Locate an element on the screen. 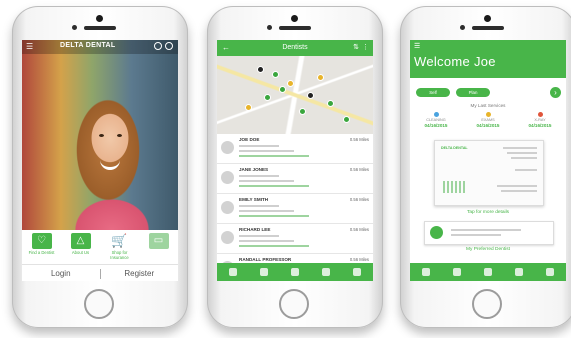  about-us-tile: △ About Us is located at coordinates (81, 244).